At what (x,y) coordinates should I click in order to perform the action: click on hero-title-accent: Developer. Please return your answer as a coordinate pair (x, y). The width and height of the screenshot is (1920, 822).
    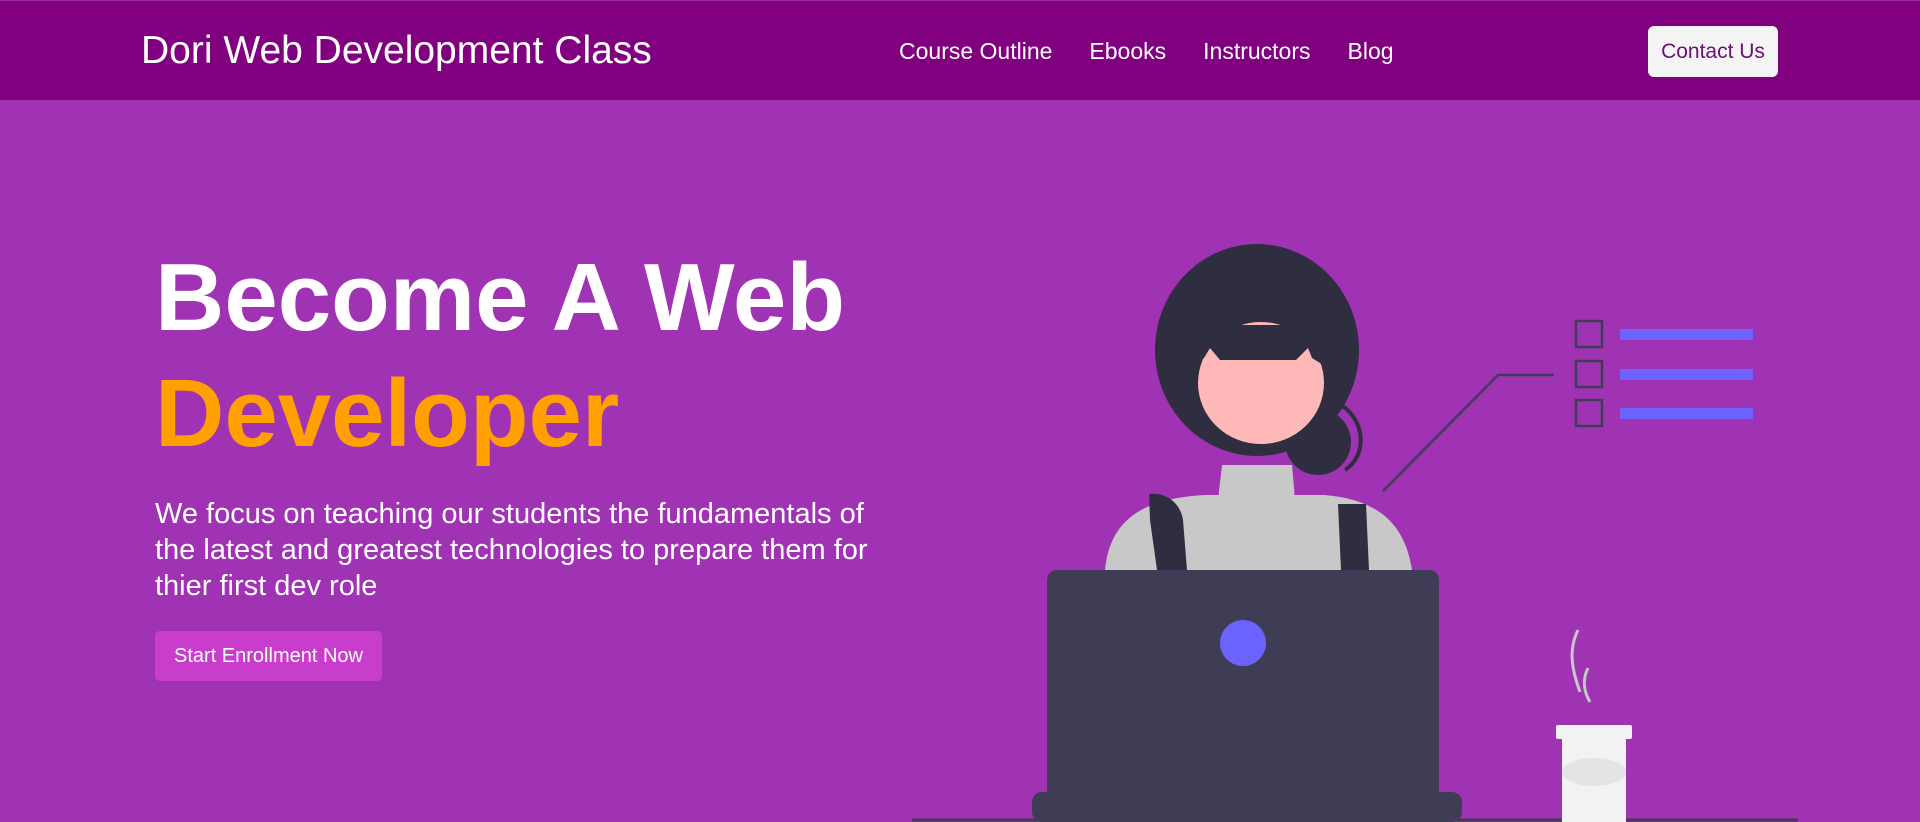
    Looking at the image, I should click on (387, 413).